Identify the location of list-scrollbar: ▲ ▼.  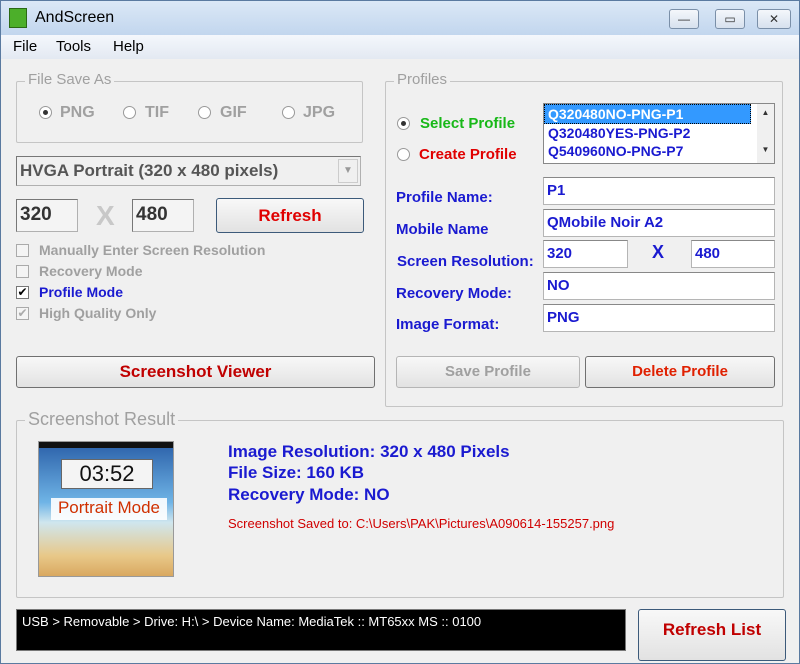
(765, 133).